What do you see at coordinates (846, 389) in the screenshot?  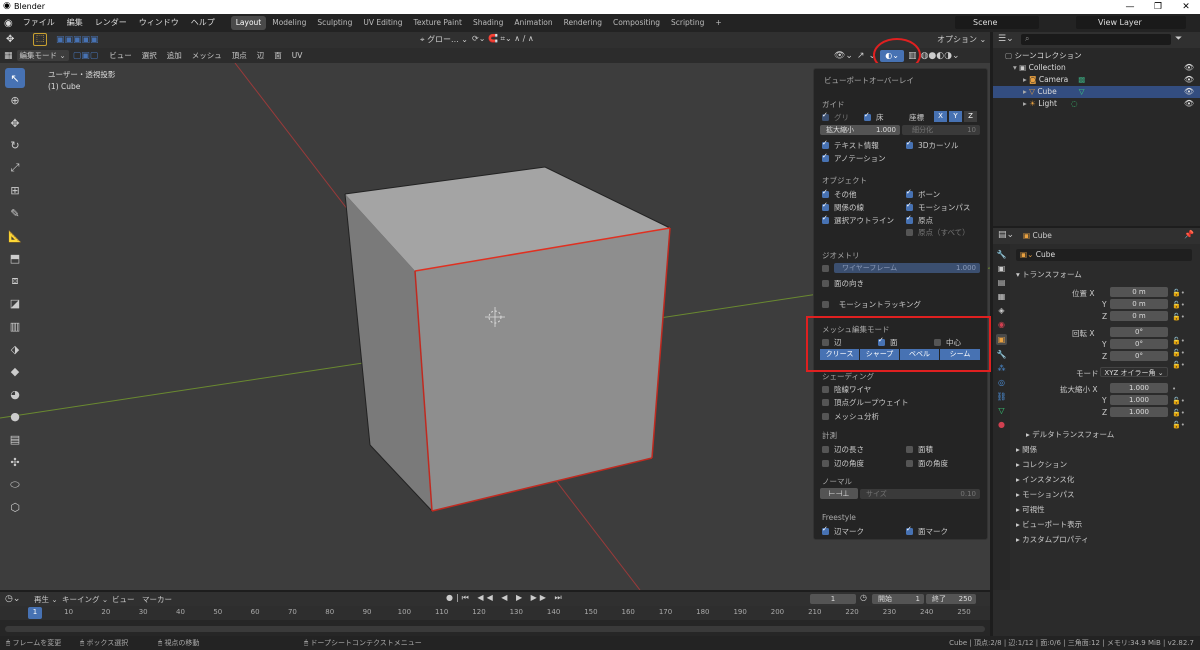 I see `hidden-wire-checkbox: 陰線ワイヤ` at bounding box center [846, 389].